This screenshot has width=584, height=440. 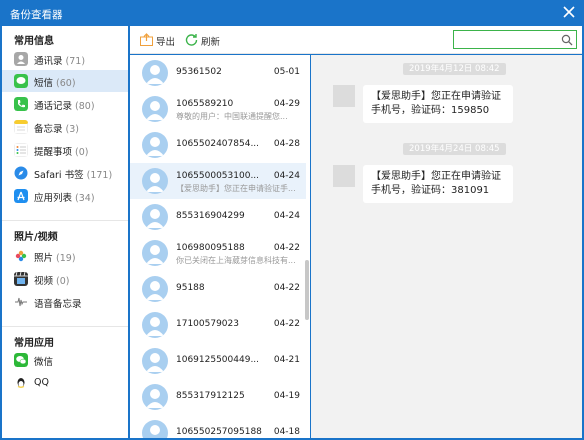 What do you see at coordinates (307, 290) in the screenshot?
I see `list-scrollbar` at bounding box center [307, 290].